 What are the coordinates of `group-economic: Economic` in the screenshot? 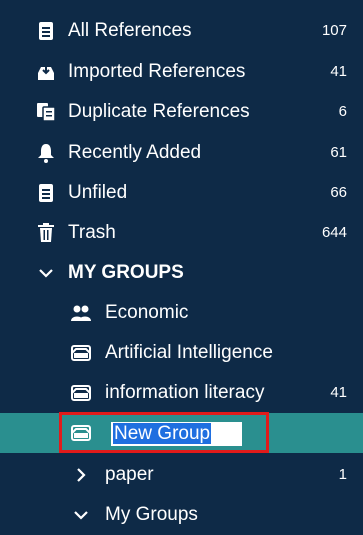 It's located at (181, 313).